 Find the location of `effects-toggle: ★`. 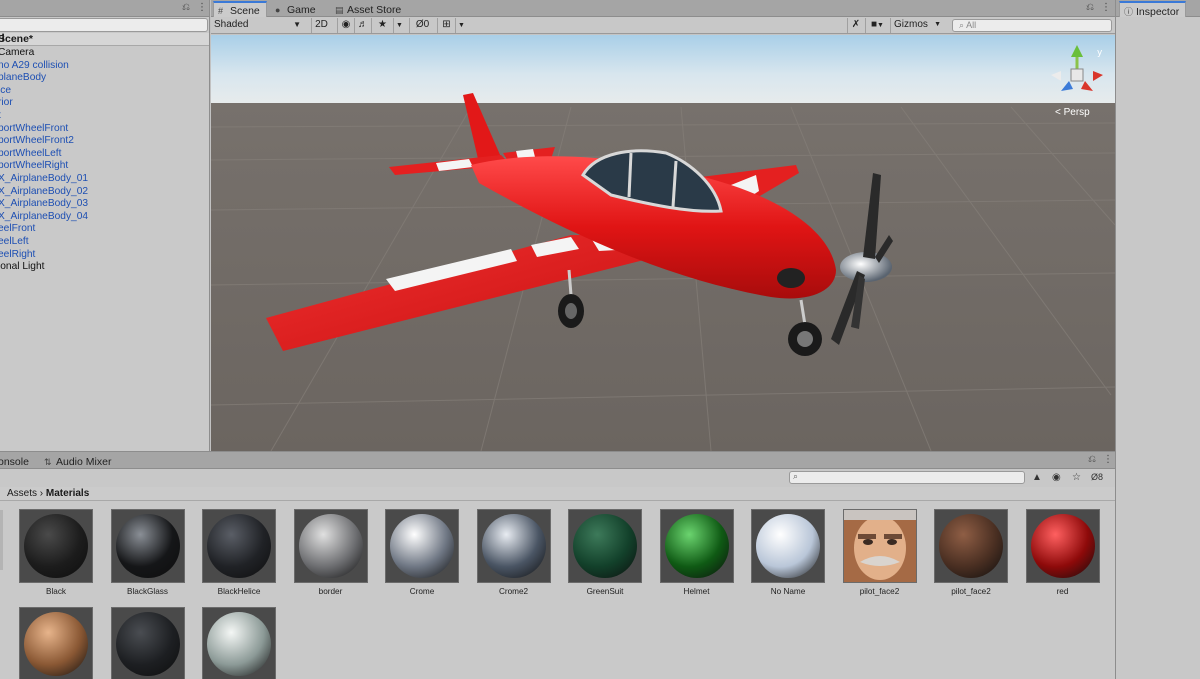

effects-toggle: ★ is located at coordinates (382, 25).